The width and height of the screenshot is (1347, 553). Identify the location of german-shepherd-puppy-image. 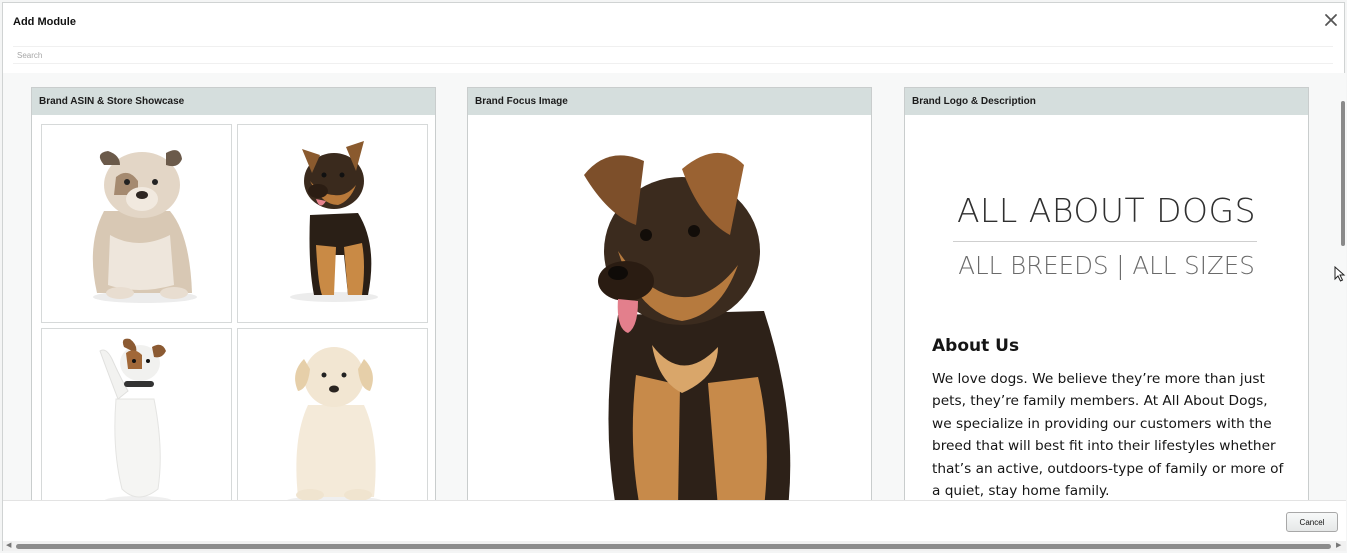
(334, 221).